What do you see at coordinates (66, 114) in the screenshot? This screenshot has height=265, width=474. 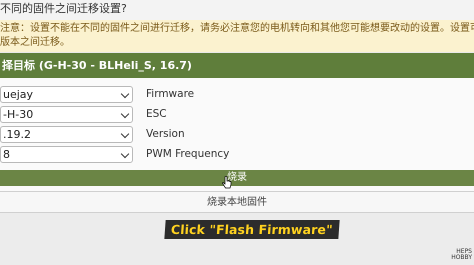 I see `esc-select: -H-30` at bounding box center [66, 114].